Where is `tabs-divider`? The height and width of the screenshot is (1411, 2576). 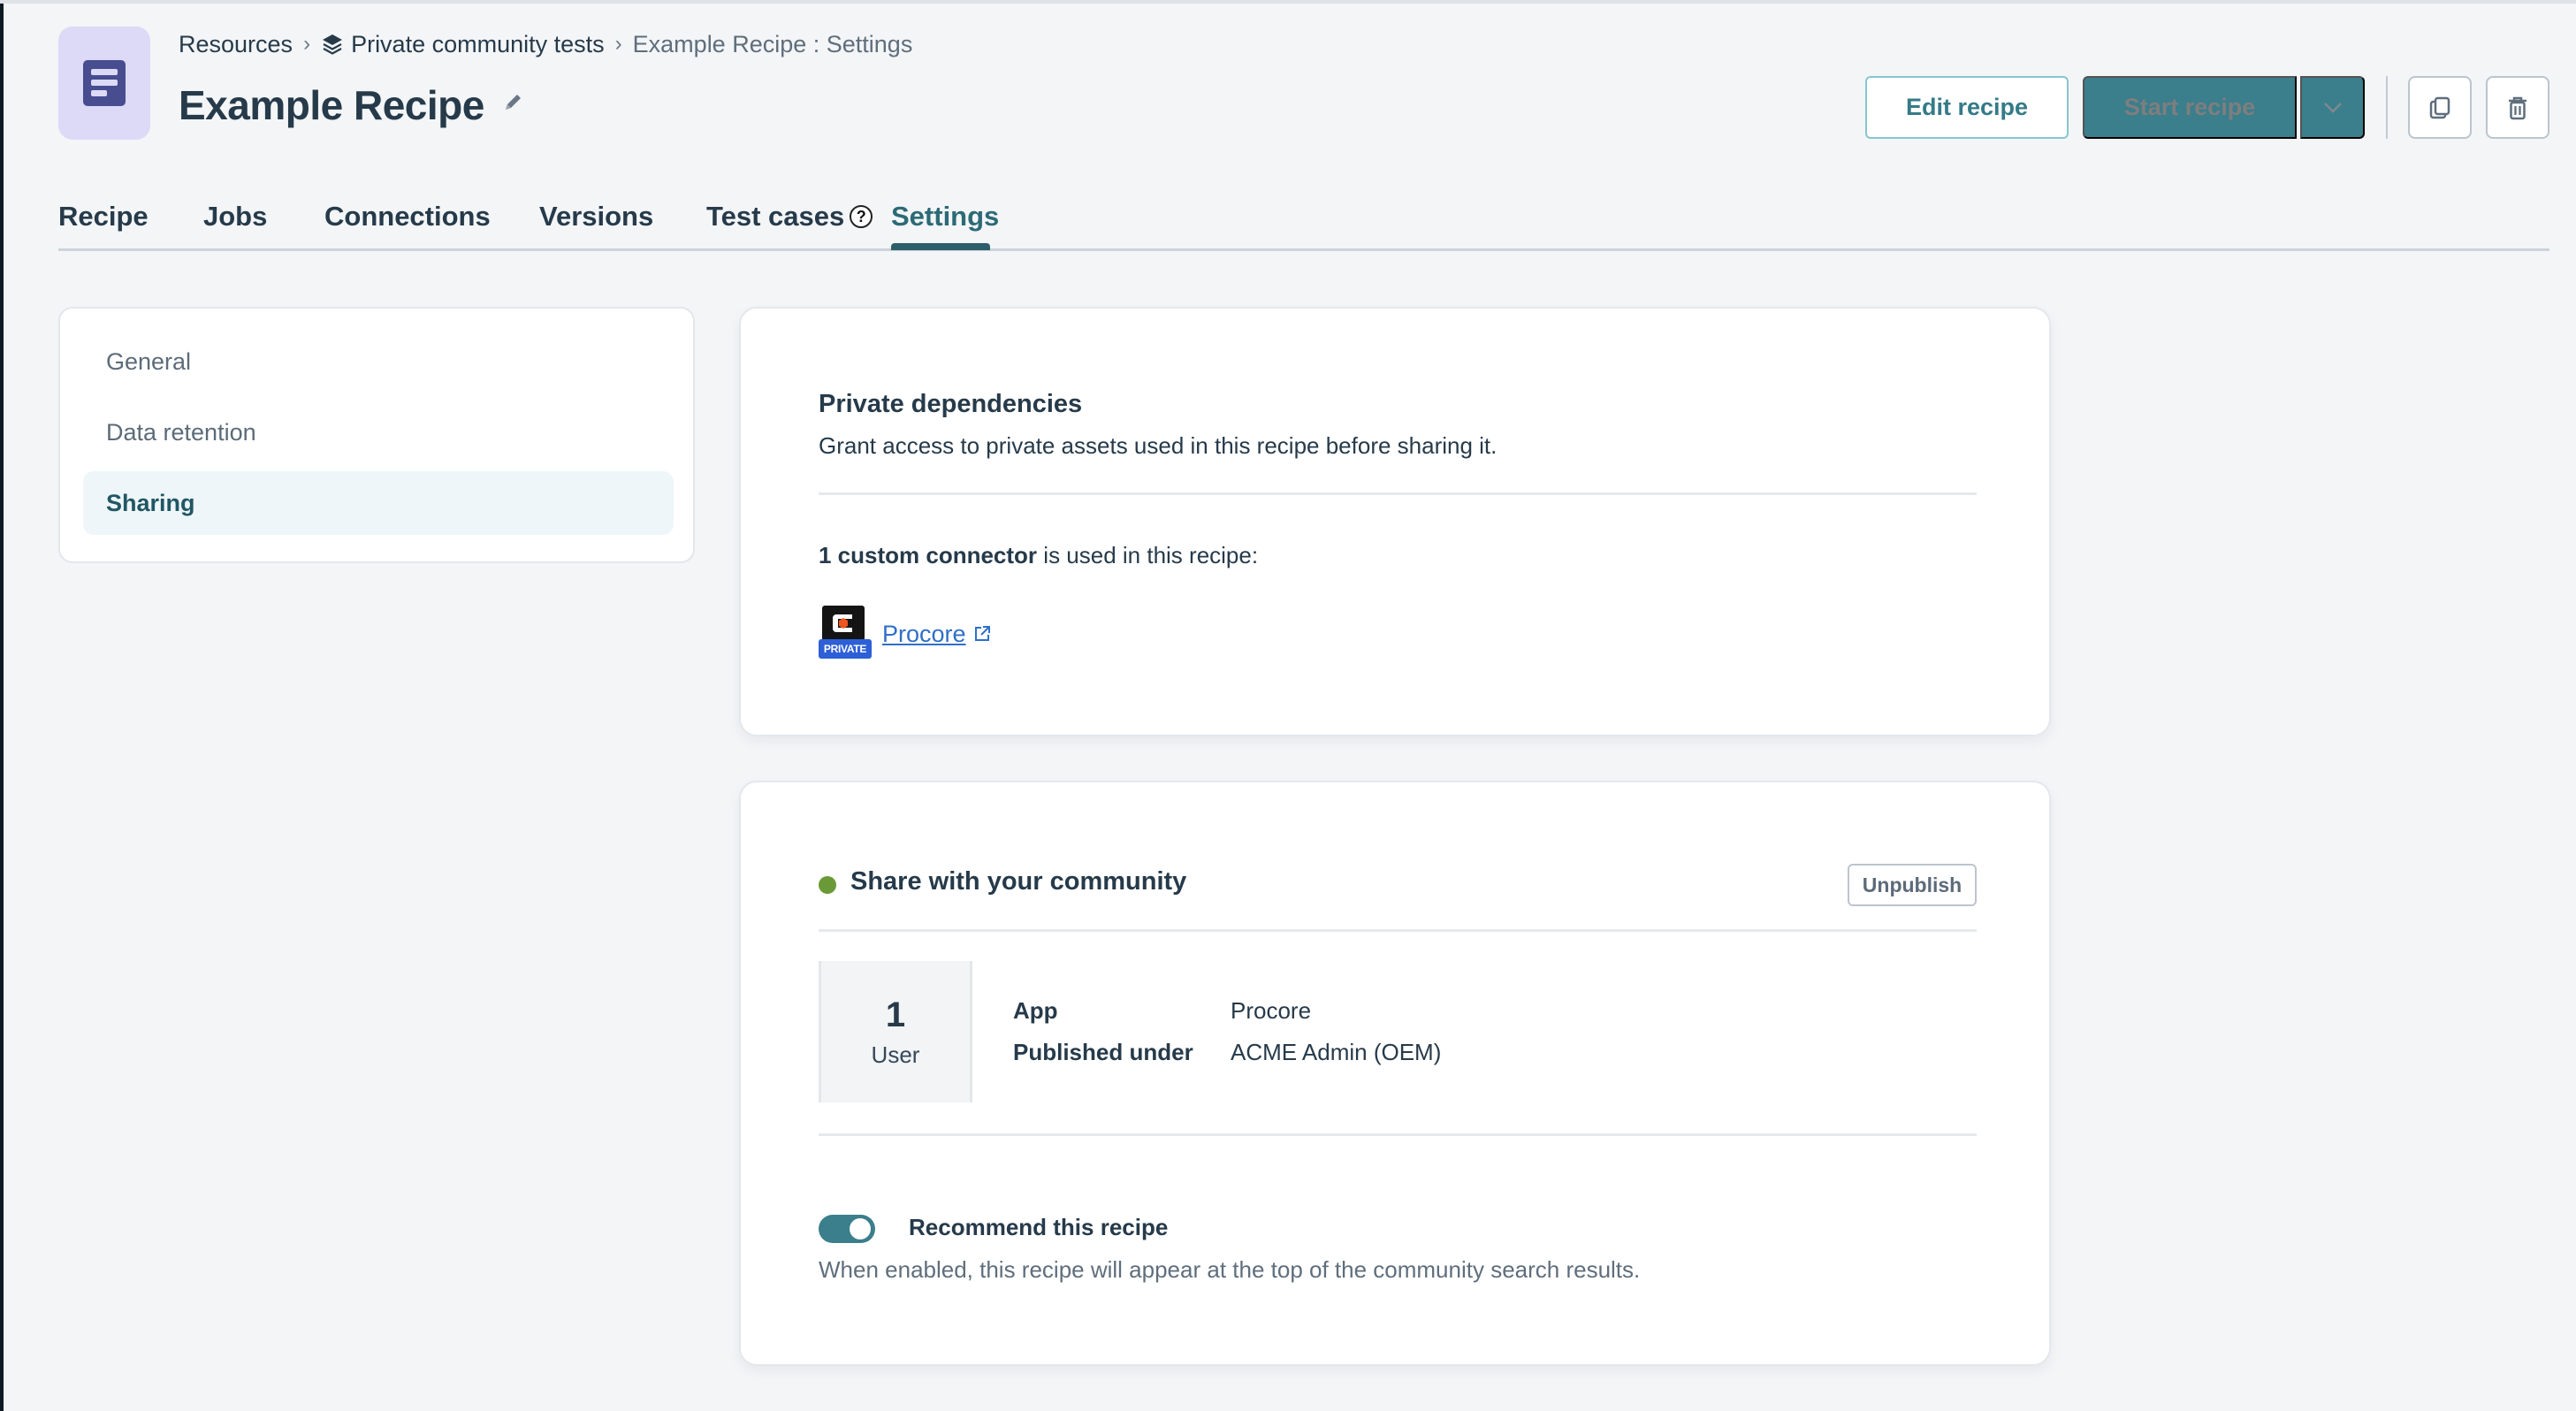
tabs-divider is located at coordinates (1303, 250).